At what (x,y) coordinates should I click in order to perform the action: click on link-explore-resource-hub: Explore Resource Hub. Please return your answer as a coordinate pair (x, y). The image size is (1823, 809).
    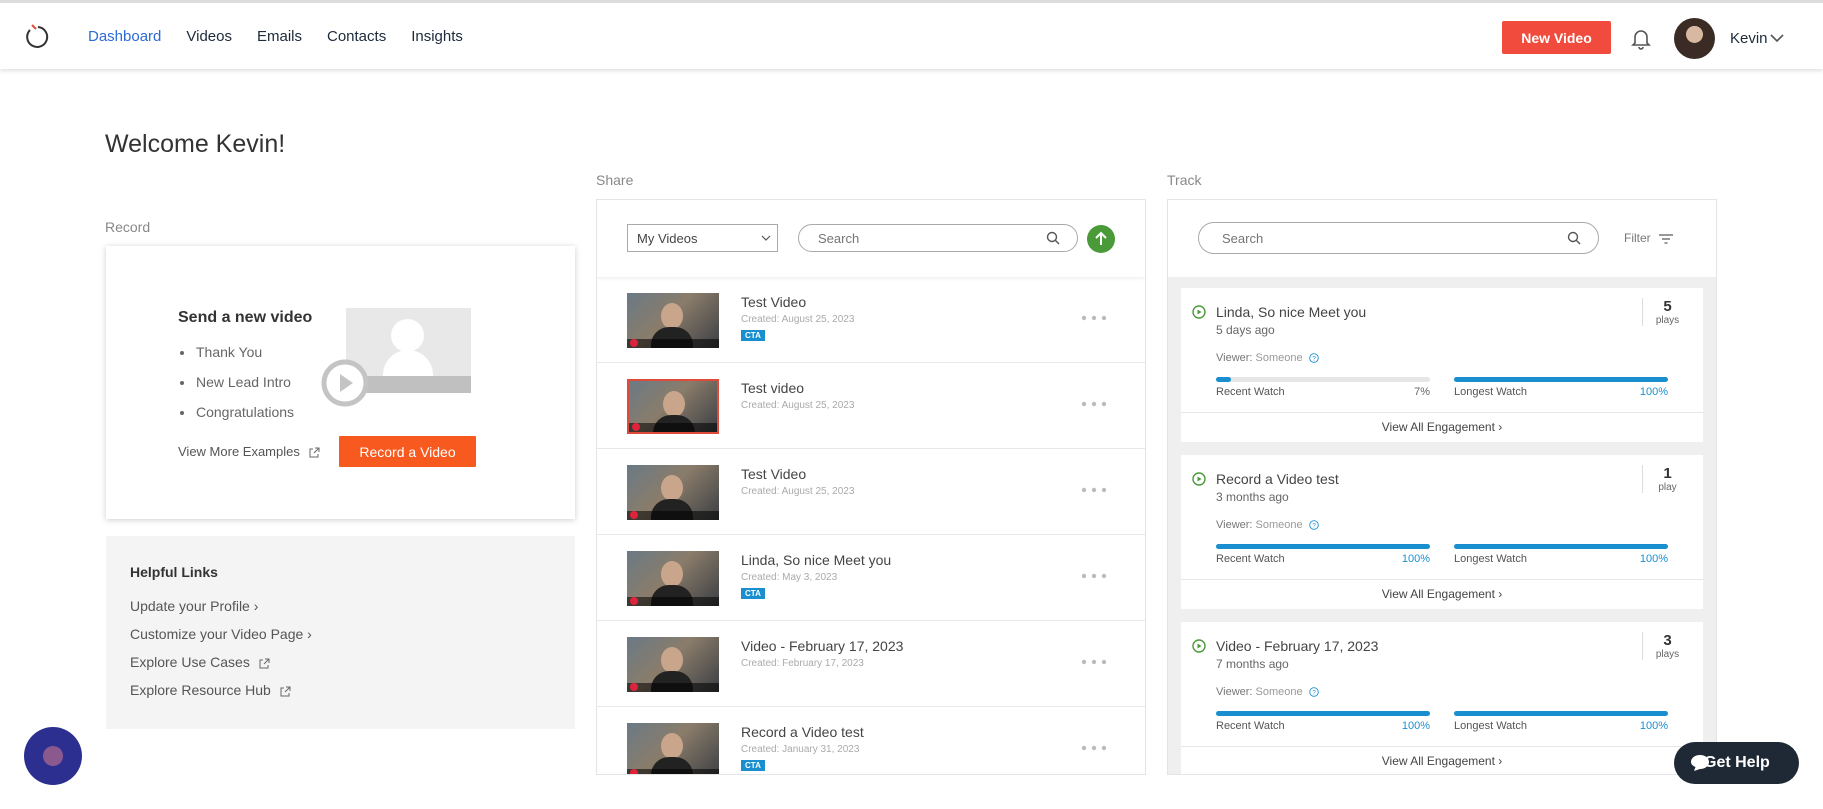
    Looking at the image, I should click on (210, 690).